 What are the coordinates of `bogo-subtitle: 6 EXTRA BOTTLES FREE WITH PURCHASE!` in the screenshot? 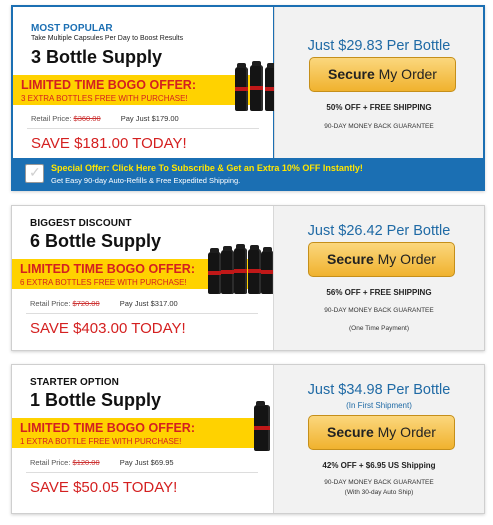 It's located at (103, 282).